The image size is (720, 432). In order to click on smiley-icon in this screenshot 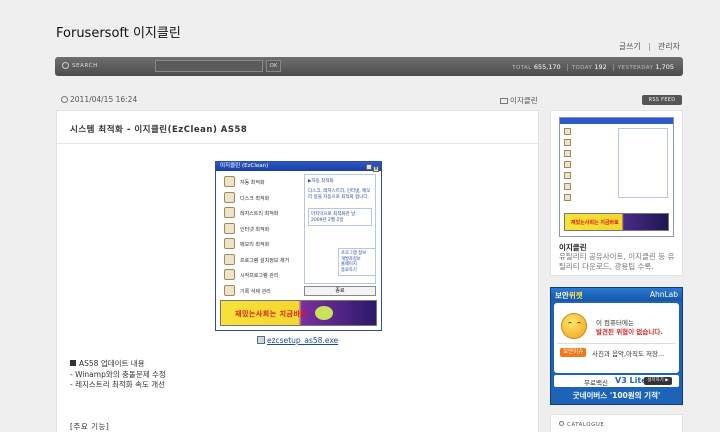, I will do `click(574, 326)`.